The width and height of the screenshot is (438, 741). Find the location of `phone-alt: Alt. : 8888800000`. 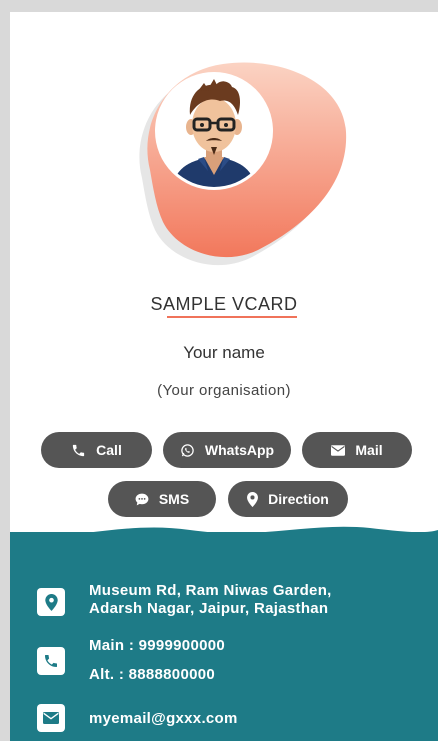

phone-alt: Alt. : 8888800000 is located at coordinates (152, 675).